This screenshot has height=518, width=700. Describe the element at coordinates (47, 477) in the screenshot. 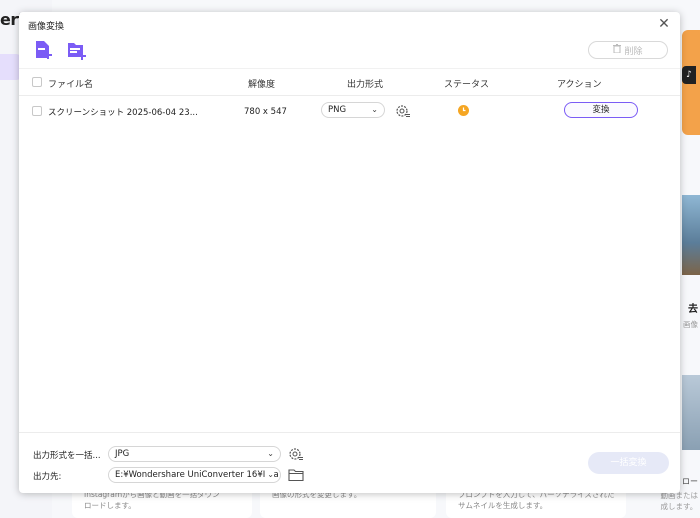

I see `output-label: 出力先:` at that location.